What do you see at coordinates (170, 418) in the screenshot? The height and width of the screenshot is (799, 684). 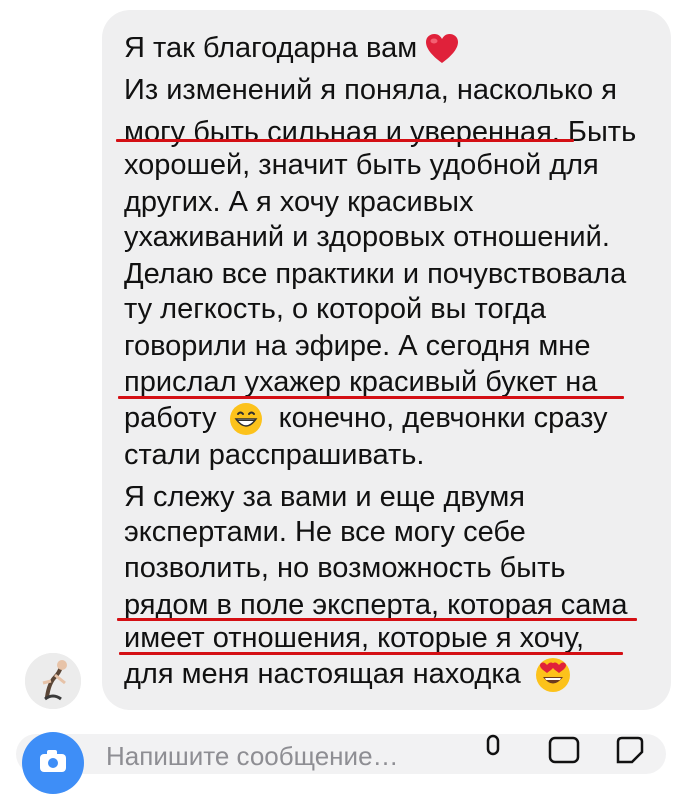 I see `message-text: работу` at bounding box center [170, 418].